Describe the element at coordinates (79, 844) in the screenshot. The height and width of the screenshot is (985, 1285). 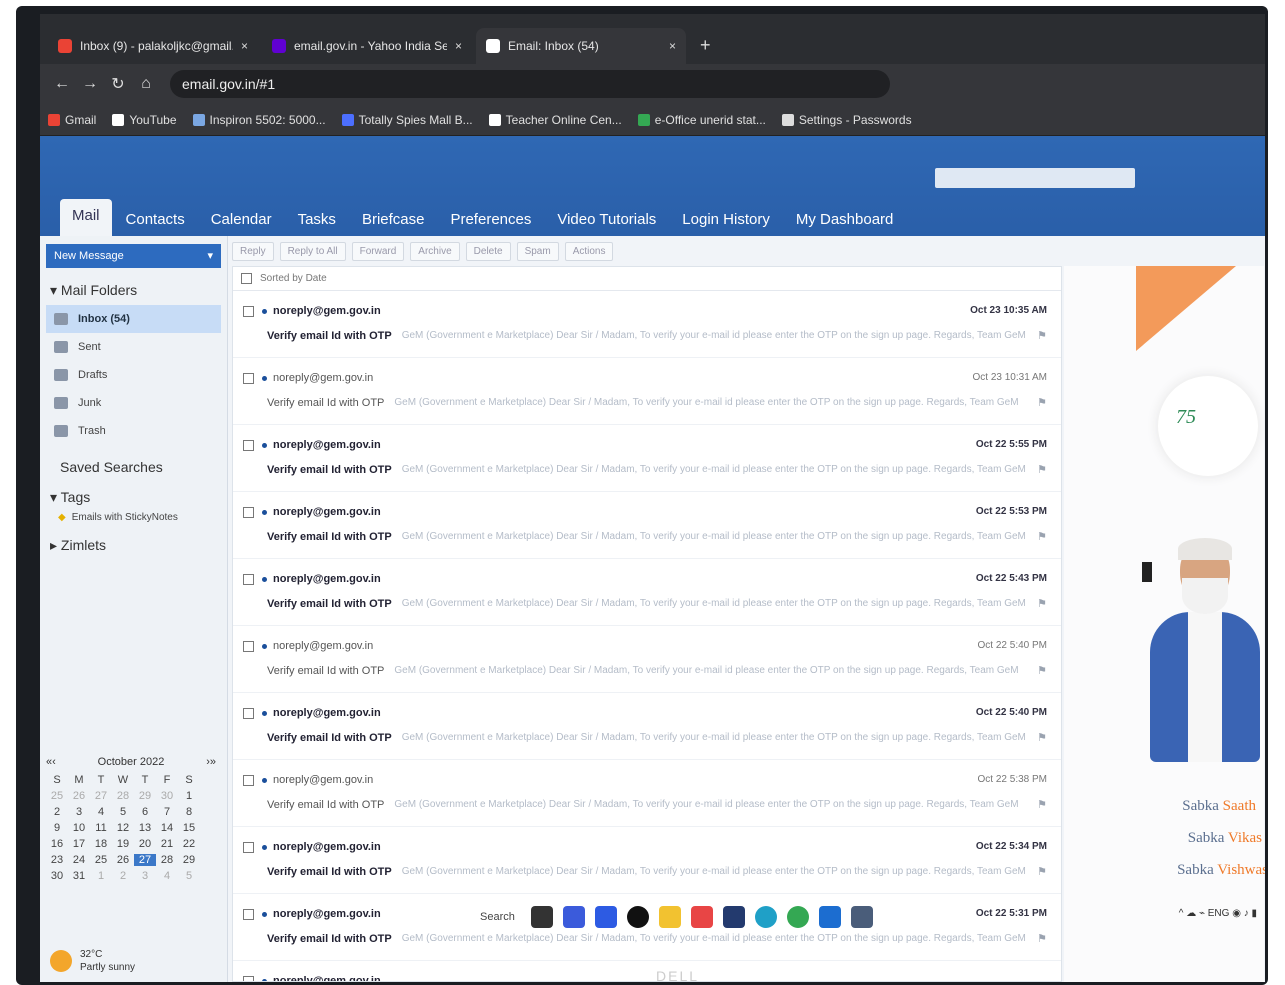
I see `calendar-day: 17` at that location.